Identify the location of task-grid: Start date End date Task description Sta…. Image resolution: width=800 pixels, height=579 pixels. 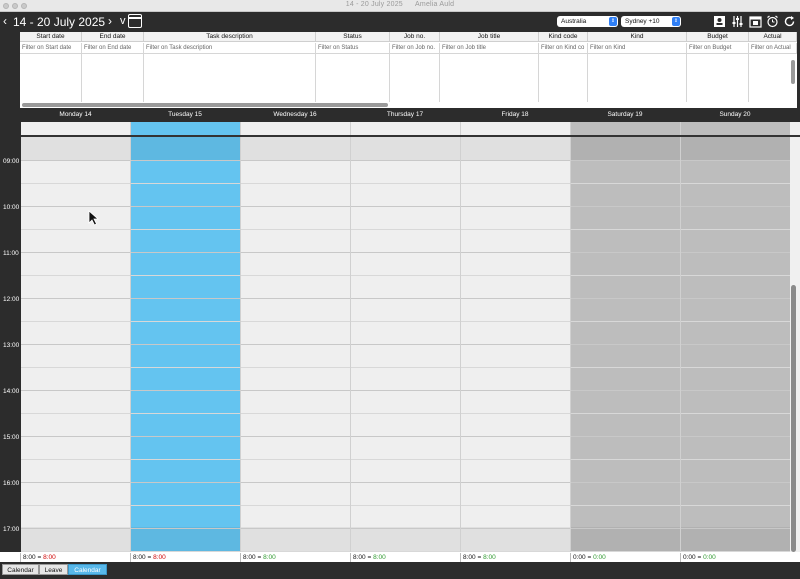
(408, 70).